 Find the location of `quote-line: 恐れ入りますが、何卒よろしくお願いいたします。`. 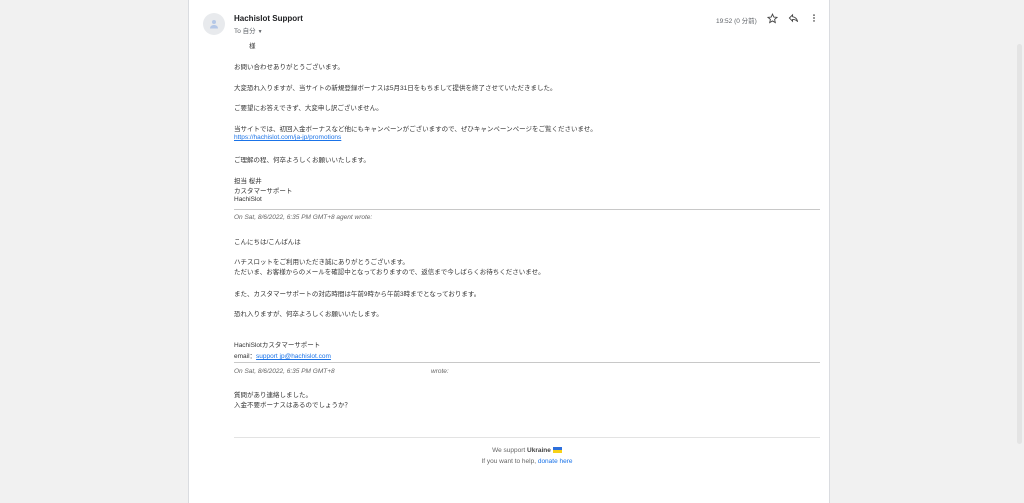

quote-line: 恐れ入りますが、何卒よろしくお願いいたします。 is located at coordinates (308, 314).